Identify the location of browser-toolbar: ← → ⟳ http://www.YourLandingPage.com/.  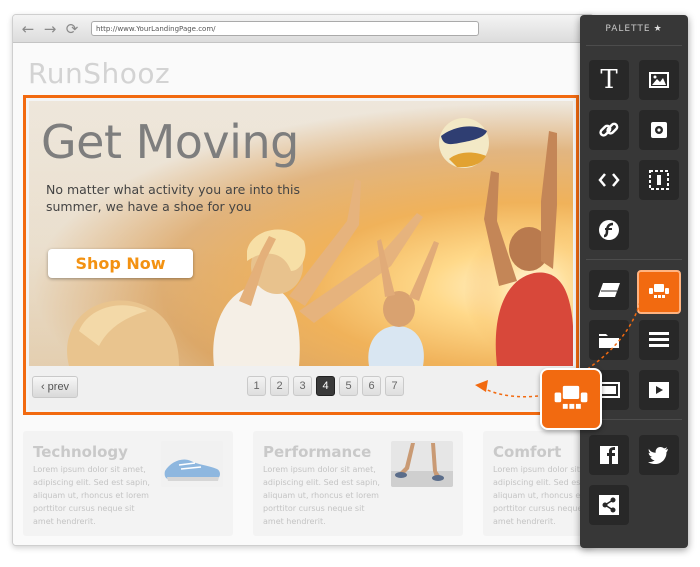
(303, 29).